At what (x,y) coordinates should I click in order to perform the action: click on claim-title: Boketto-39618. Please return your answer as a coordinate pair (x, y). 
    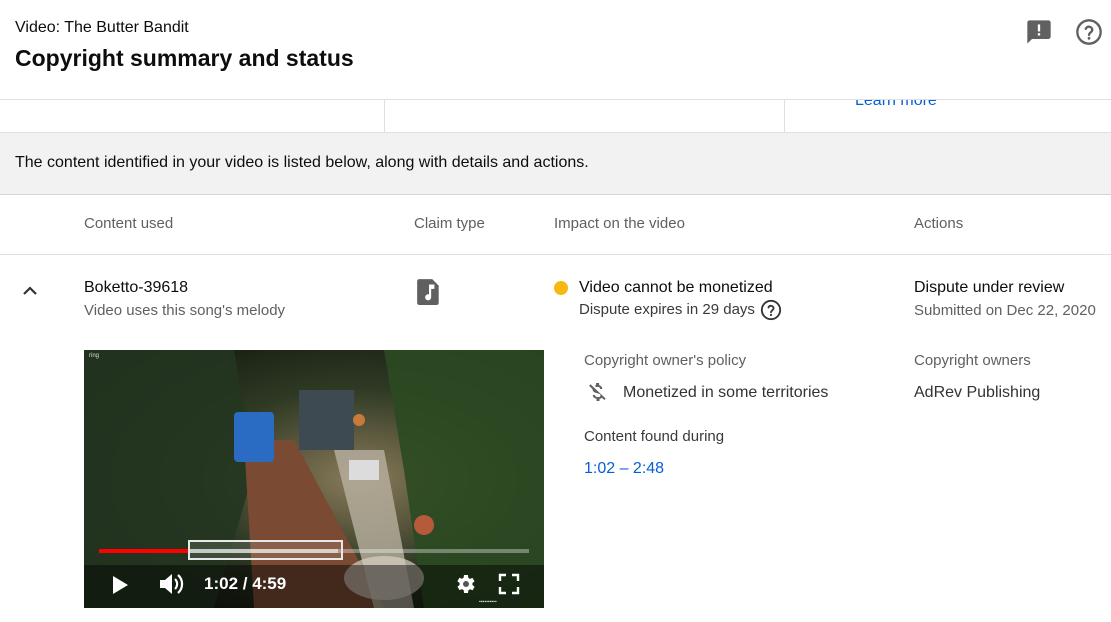
    Looking at the image, I should click on (136, 287).